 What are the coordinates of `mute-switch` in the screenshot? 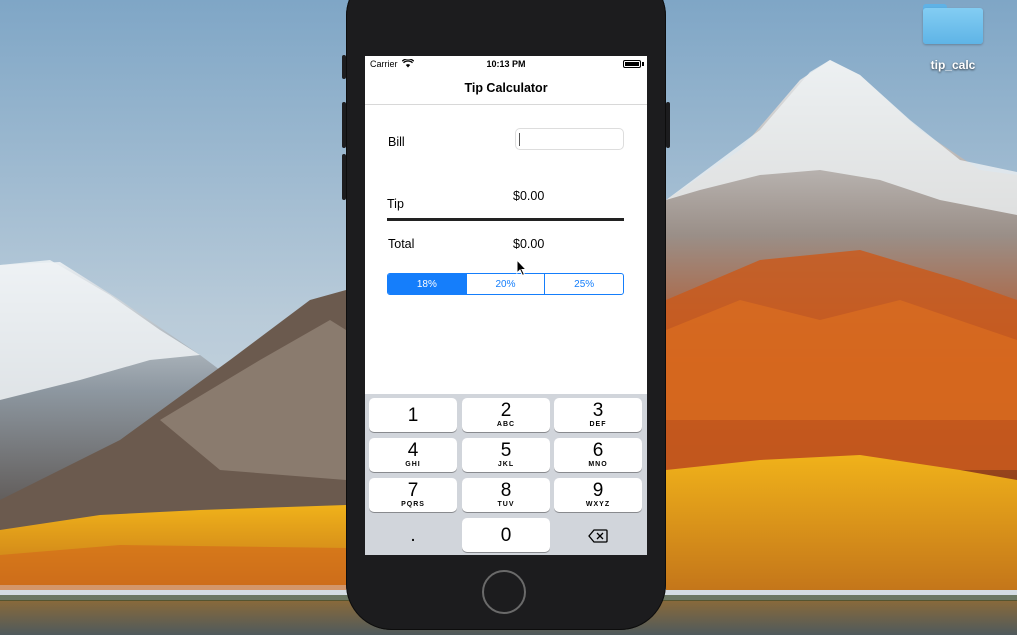 It's located at (344, 67).